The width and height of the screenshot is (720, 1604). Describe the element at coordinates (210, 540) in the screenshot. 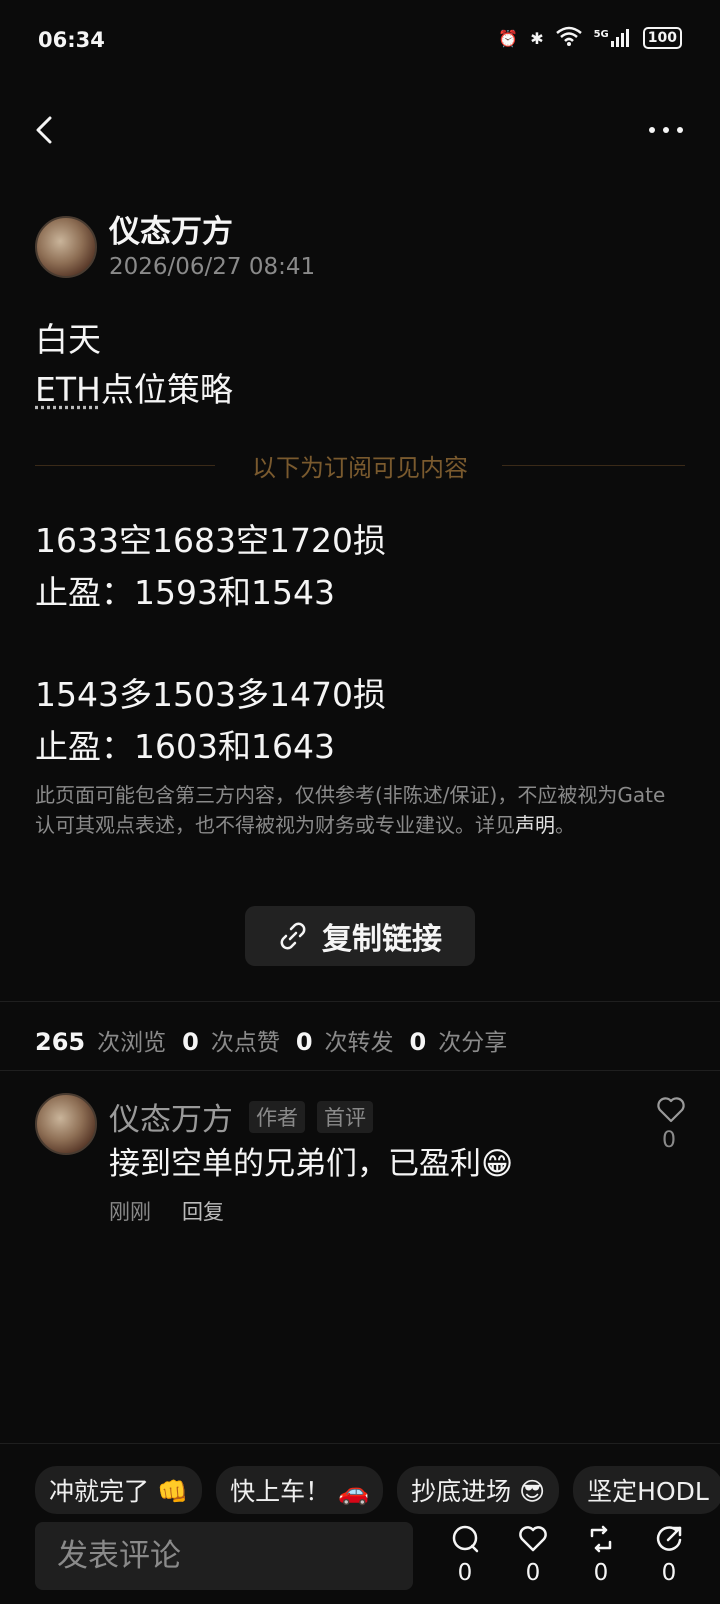

I see `short-entry-line: 1633空1683空1720损` at that location.